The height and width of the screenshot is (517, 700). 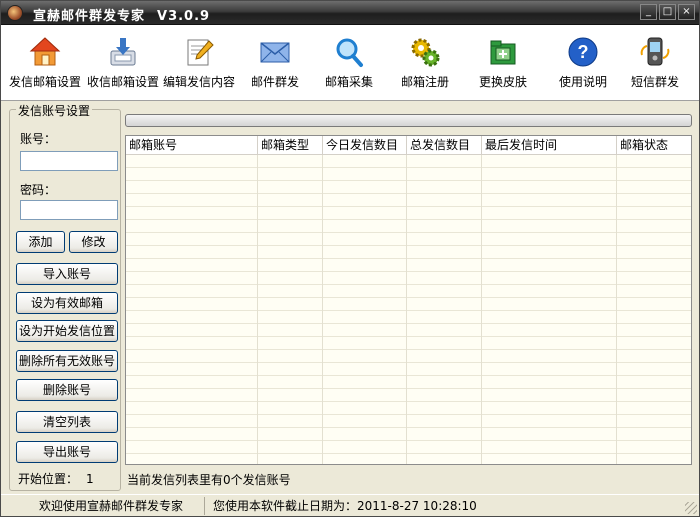 What do you see at coordinates (350, 13) in the screenshot?
I see `title-bar: 宣赫邮件群发专家 V3.0.9 _ □ ×` at bounding box center [350, 13].